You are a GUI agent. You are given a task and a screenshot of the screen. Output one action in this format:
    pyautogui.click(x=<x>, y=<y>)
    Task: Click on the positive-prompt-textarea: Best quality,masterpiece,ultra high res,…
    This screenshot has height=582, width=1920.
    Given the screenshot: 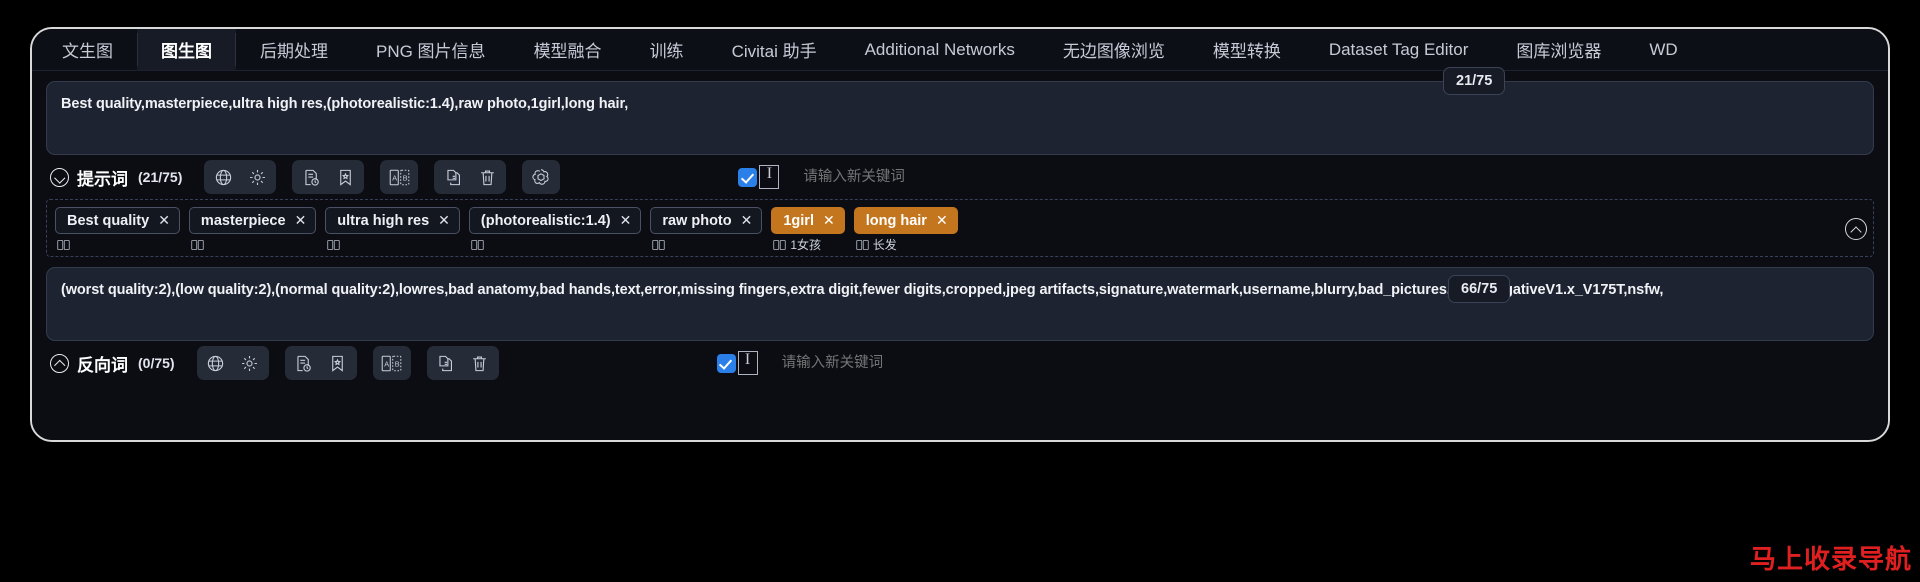 What is the action you would take?
    pyautogui.click(x=960, y=118)
    